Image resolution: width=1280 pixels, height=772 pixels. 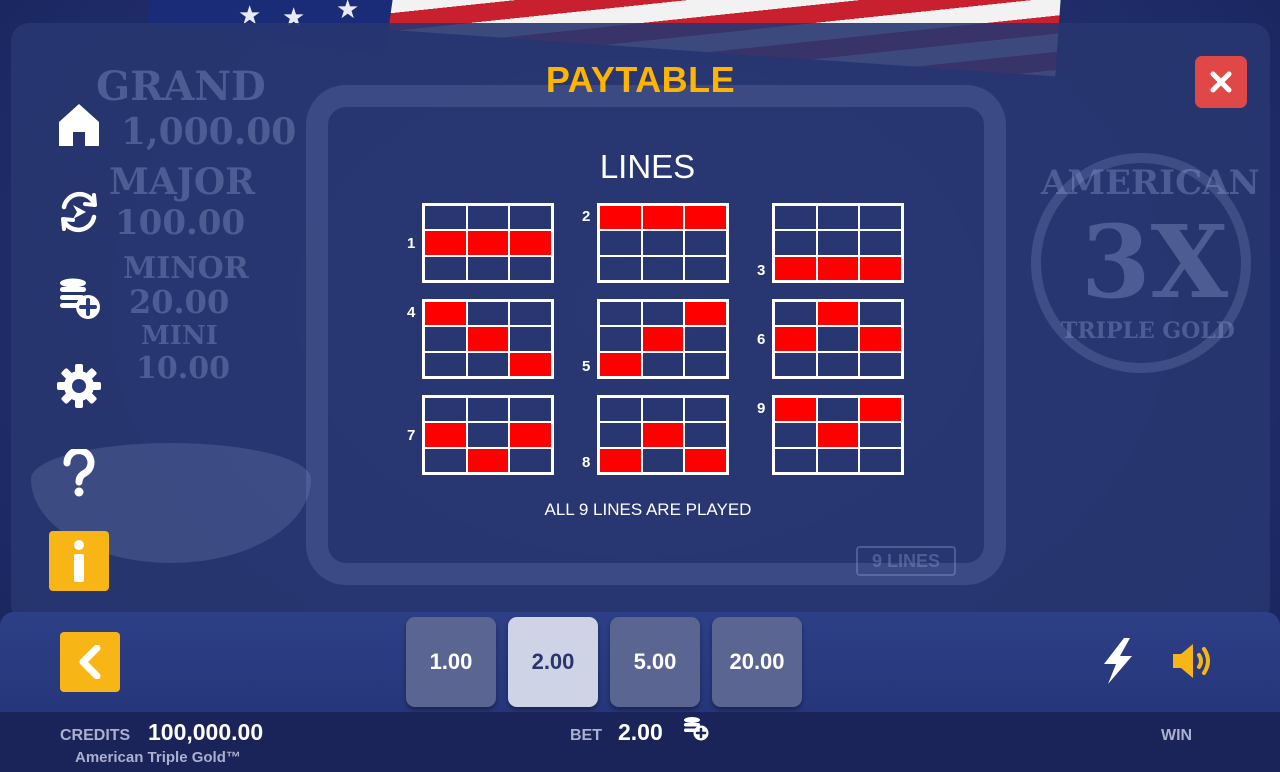 I want to click on autoplay-button, so click(x=79, y=212).